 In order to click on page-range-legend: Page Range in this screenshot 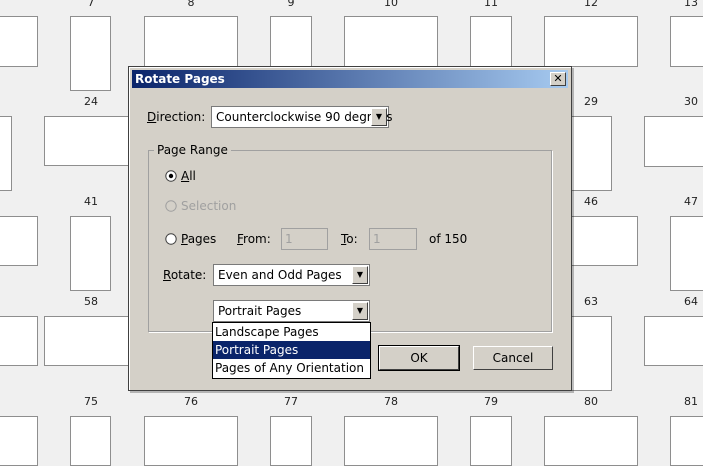, I will do `click(192, 150)`.